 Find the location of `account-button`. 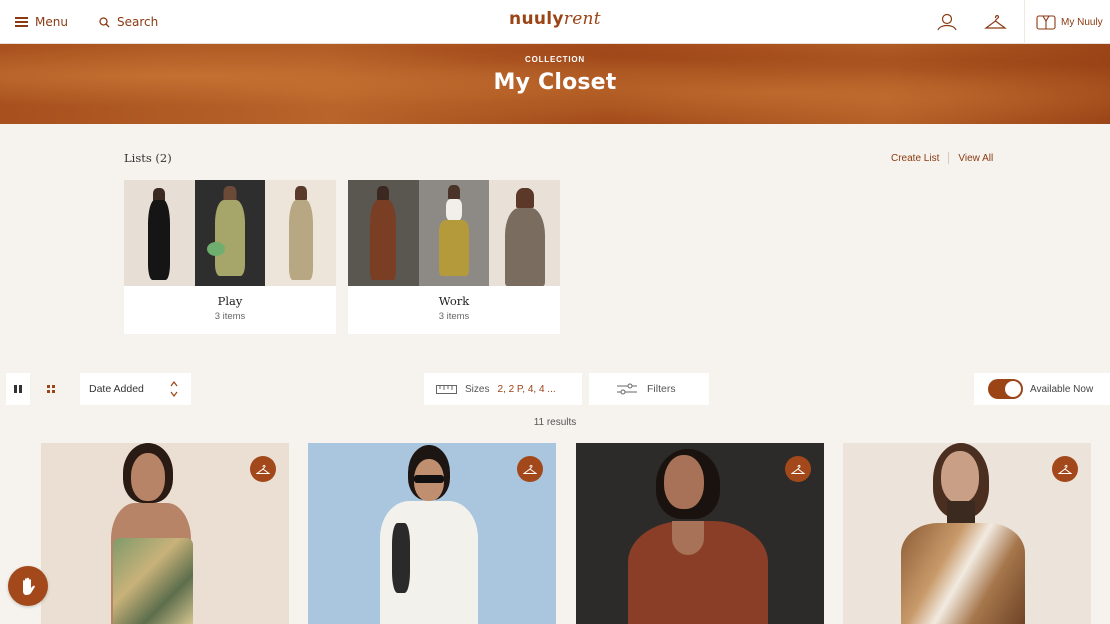

account-button is located at coordinates (947, 22).